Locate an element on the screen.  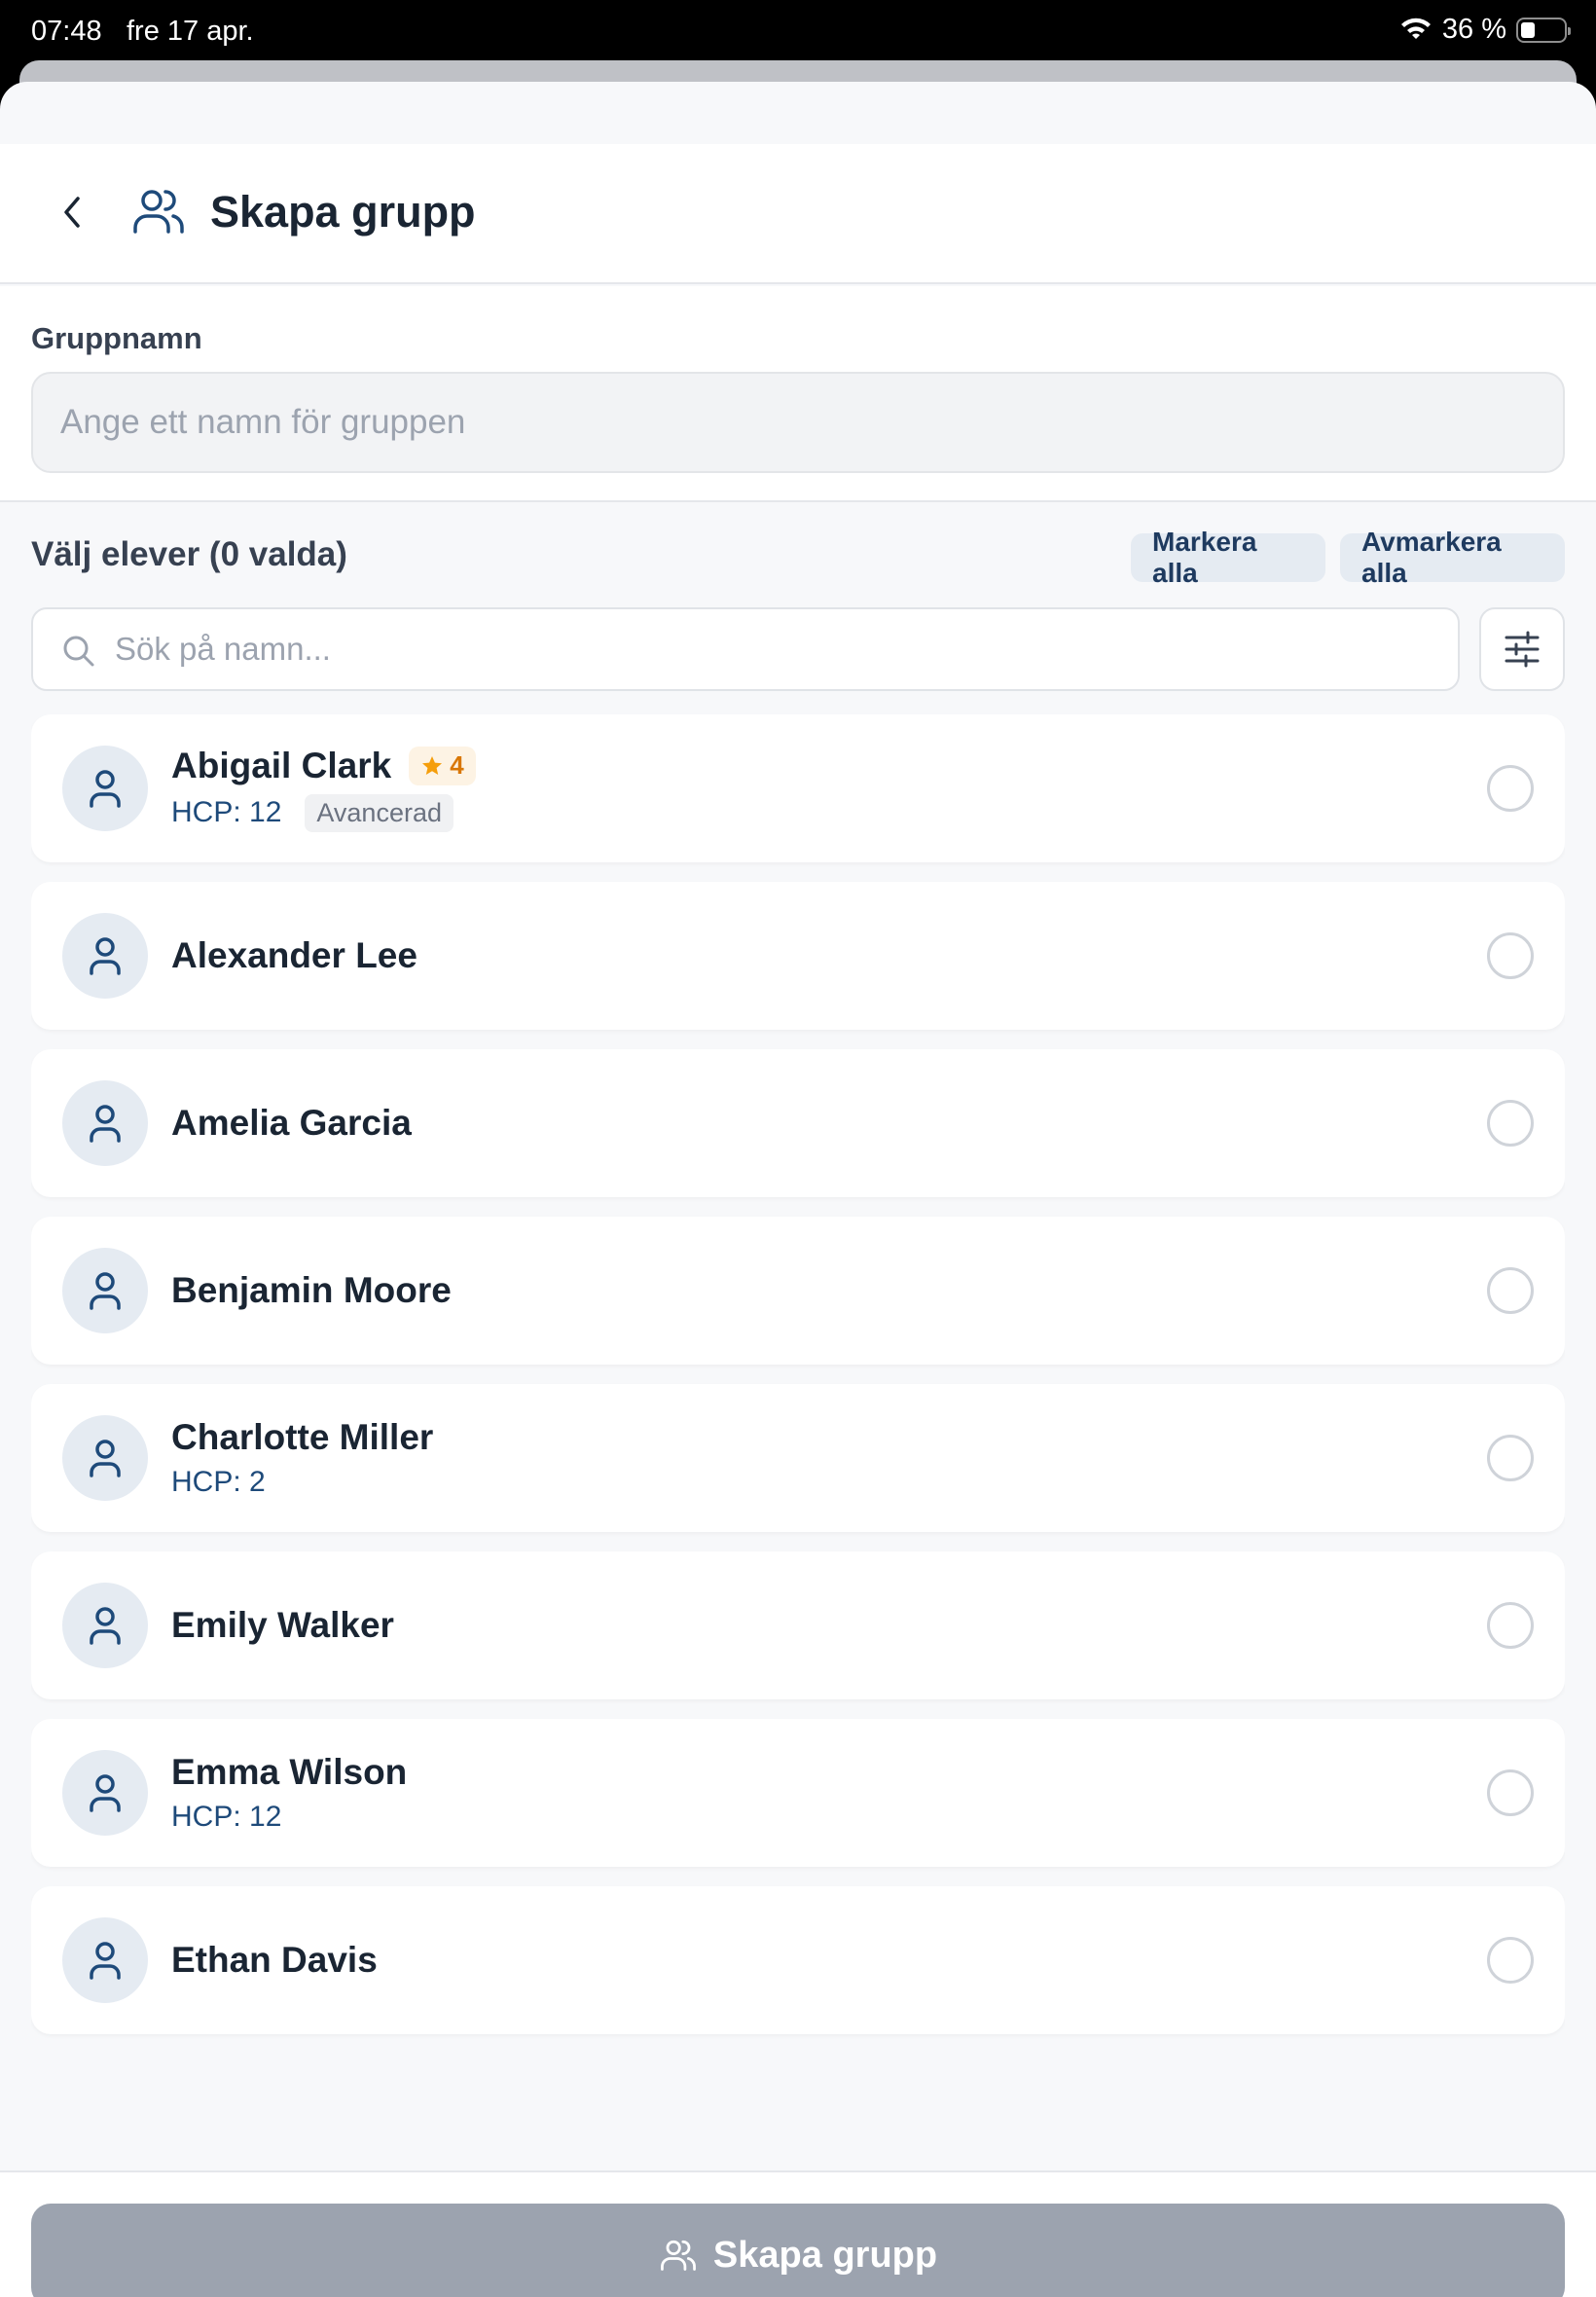
student-name: Benjamin Moore is located at coordinates (311, 1290).